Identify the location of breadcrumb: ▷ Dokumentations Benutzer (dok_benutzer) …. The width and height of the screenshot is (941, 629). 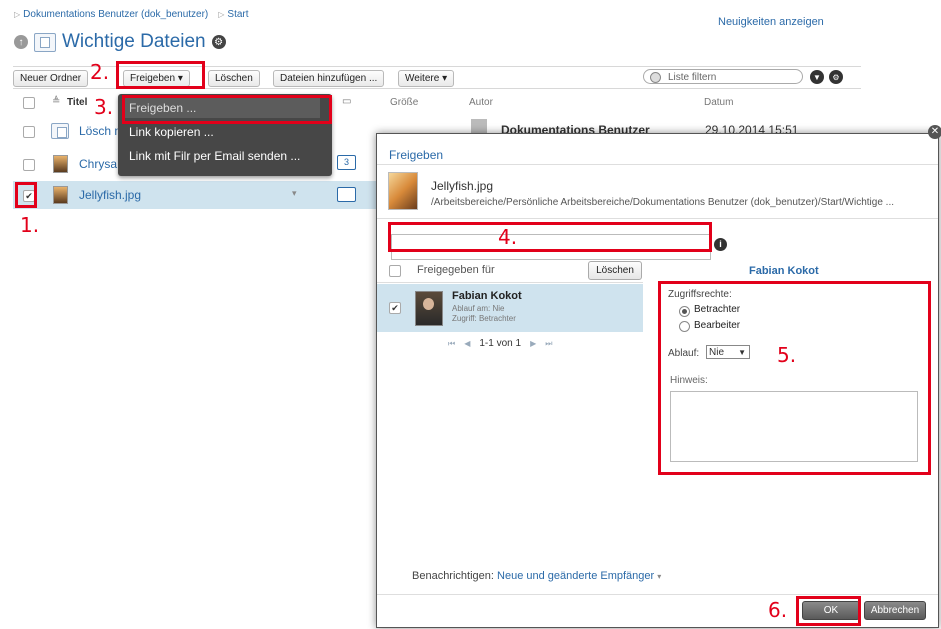
(131, 14).